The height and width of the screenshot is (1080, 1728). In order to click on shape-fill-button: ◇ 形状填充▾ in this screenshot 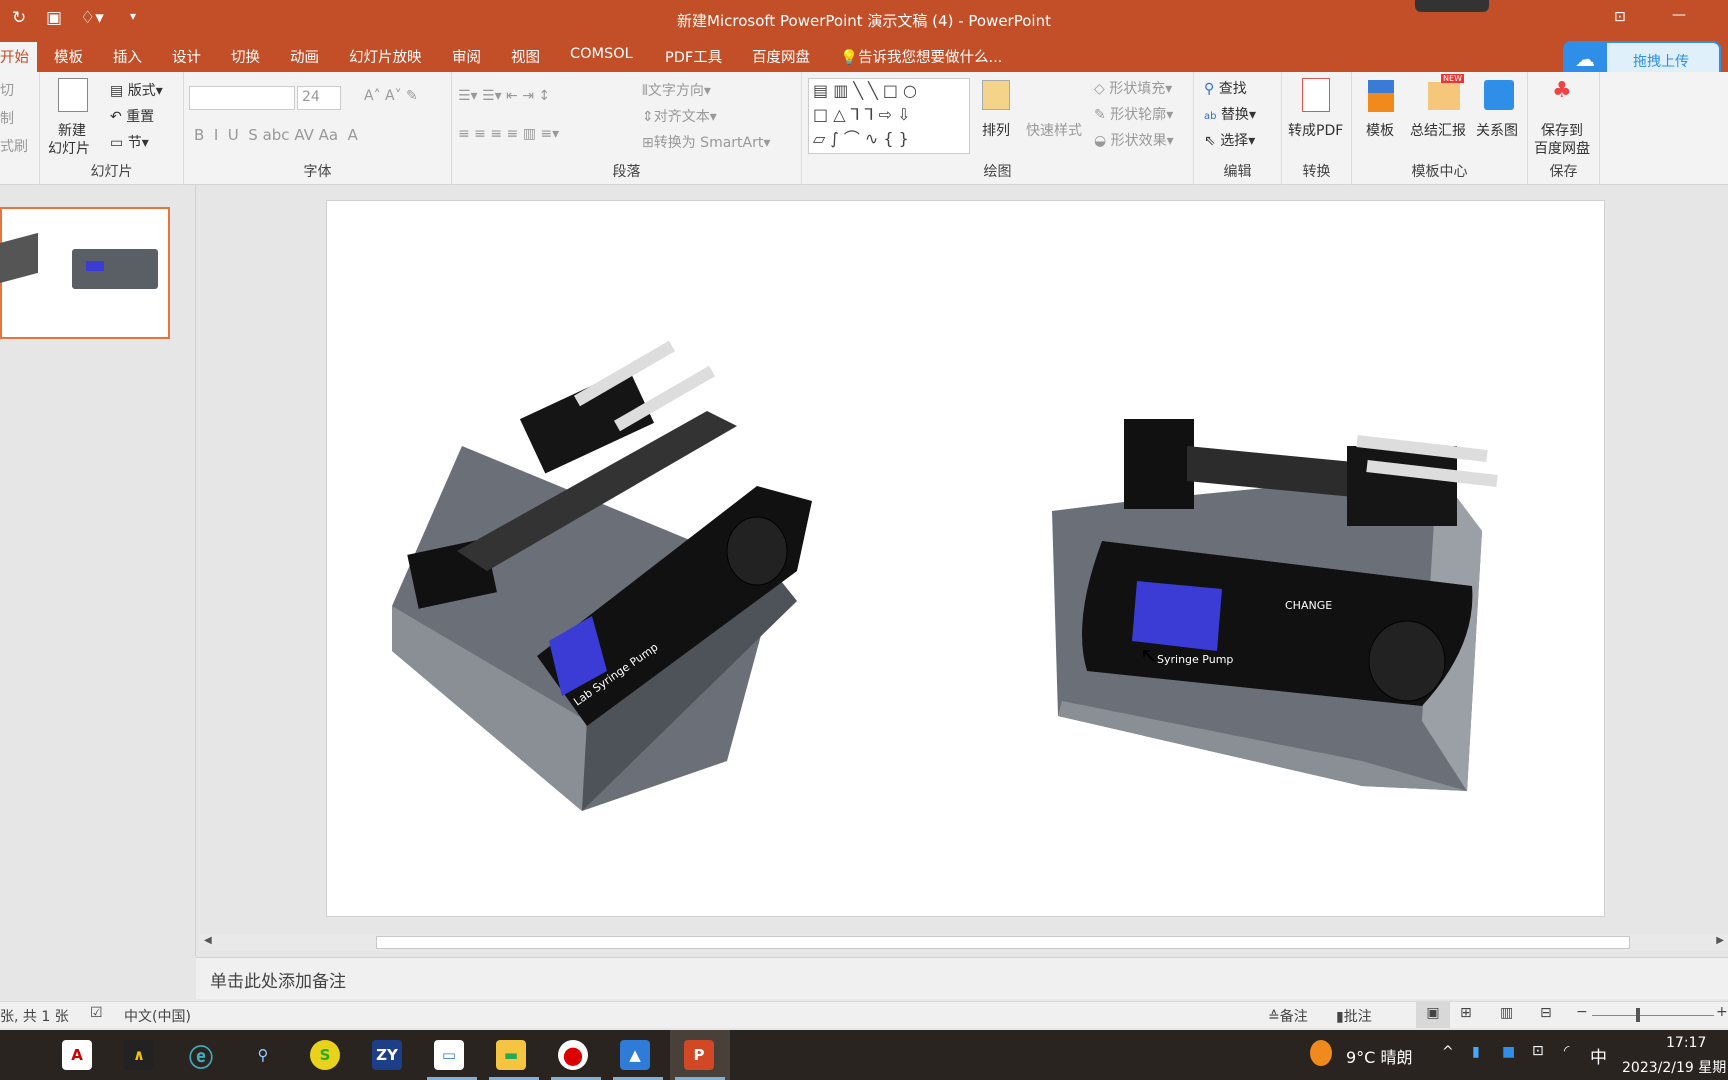, I will do `click(1133, 88)`.